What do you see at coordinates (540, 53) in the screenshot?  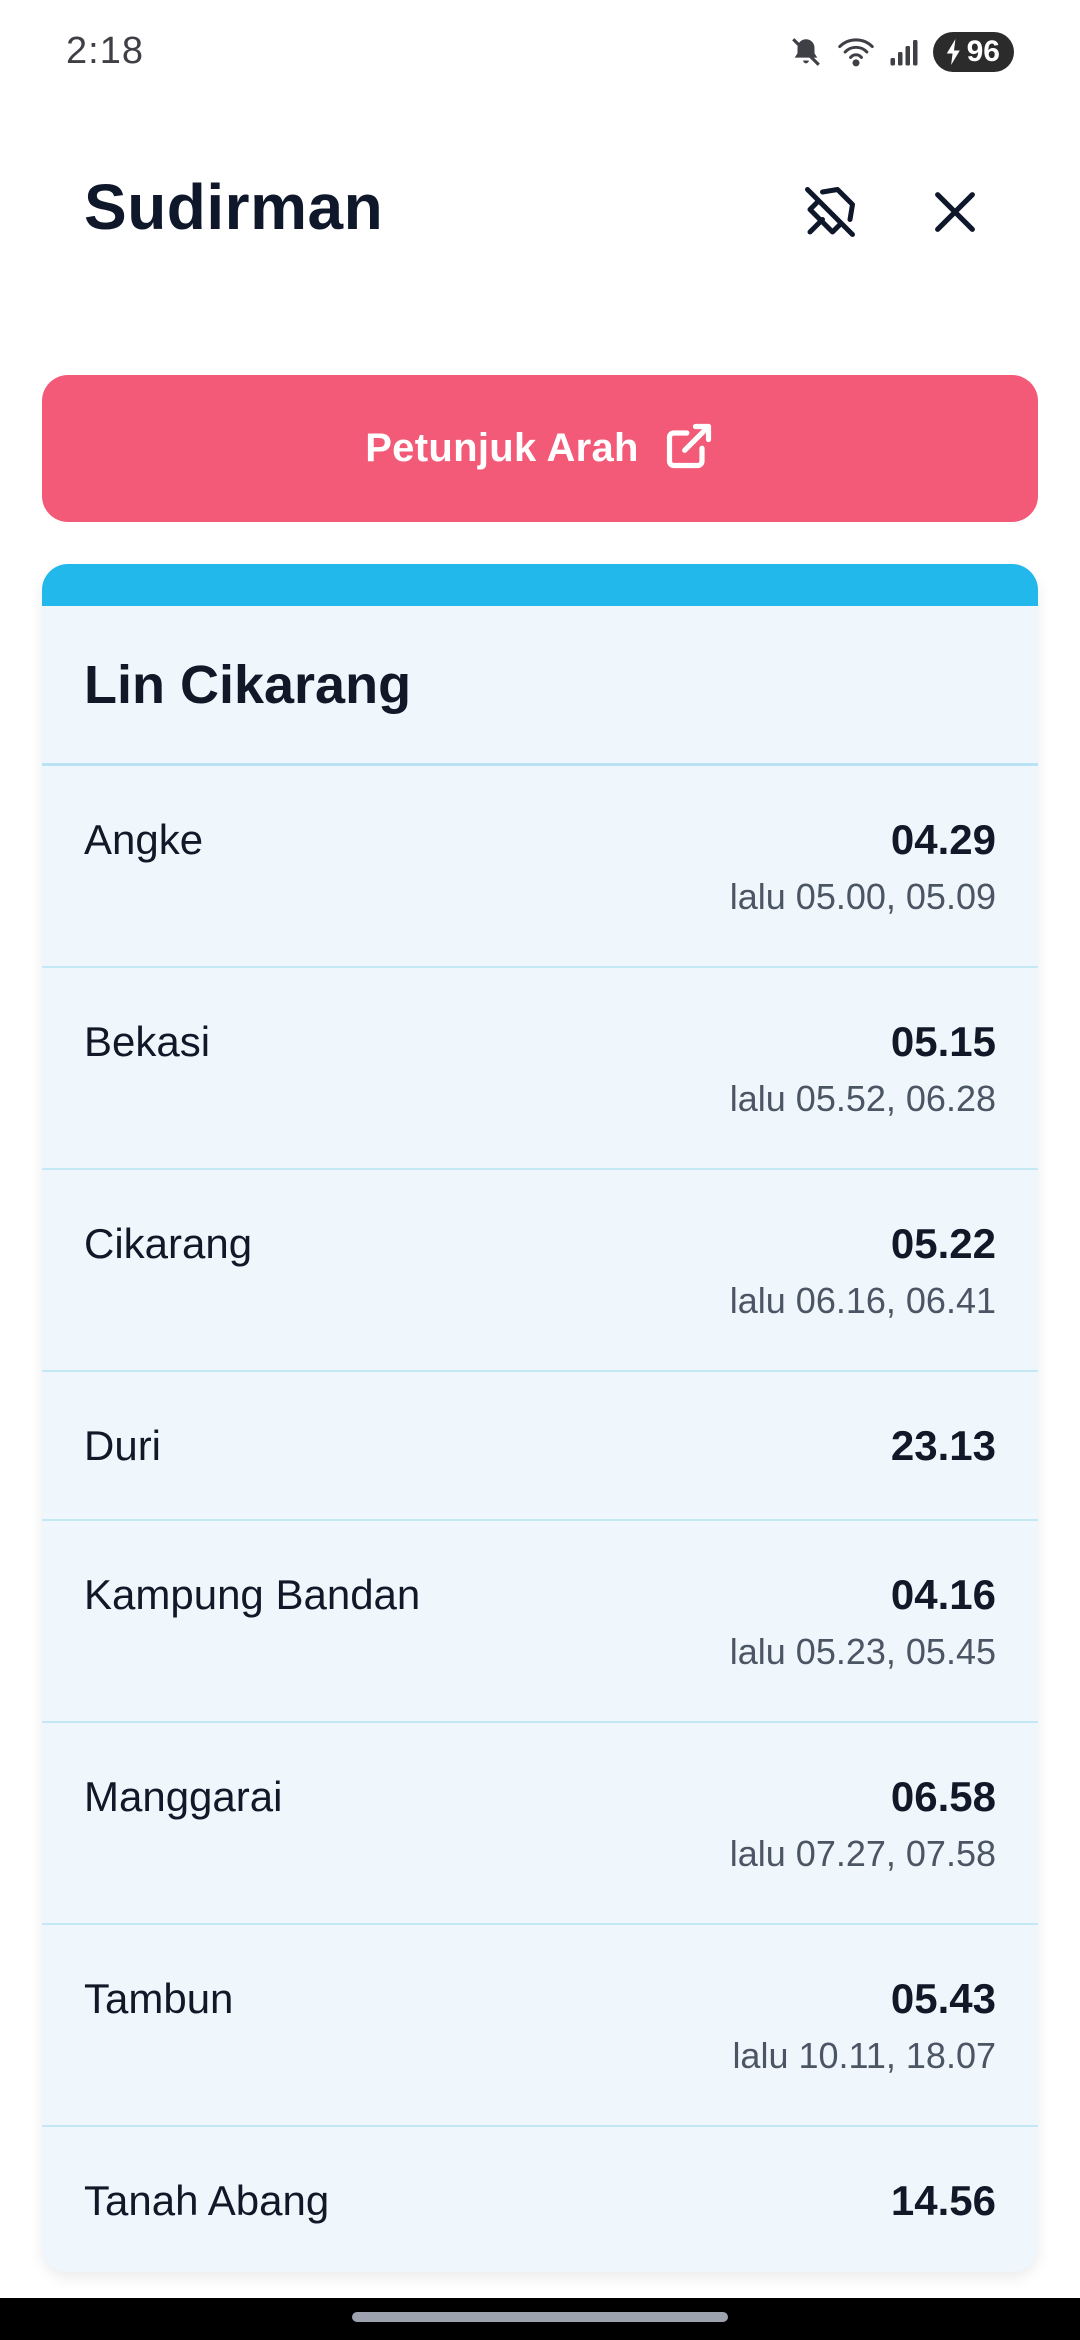 I see `status-bar: 2:18 96` at bounding box center [540, 53].